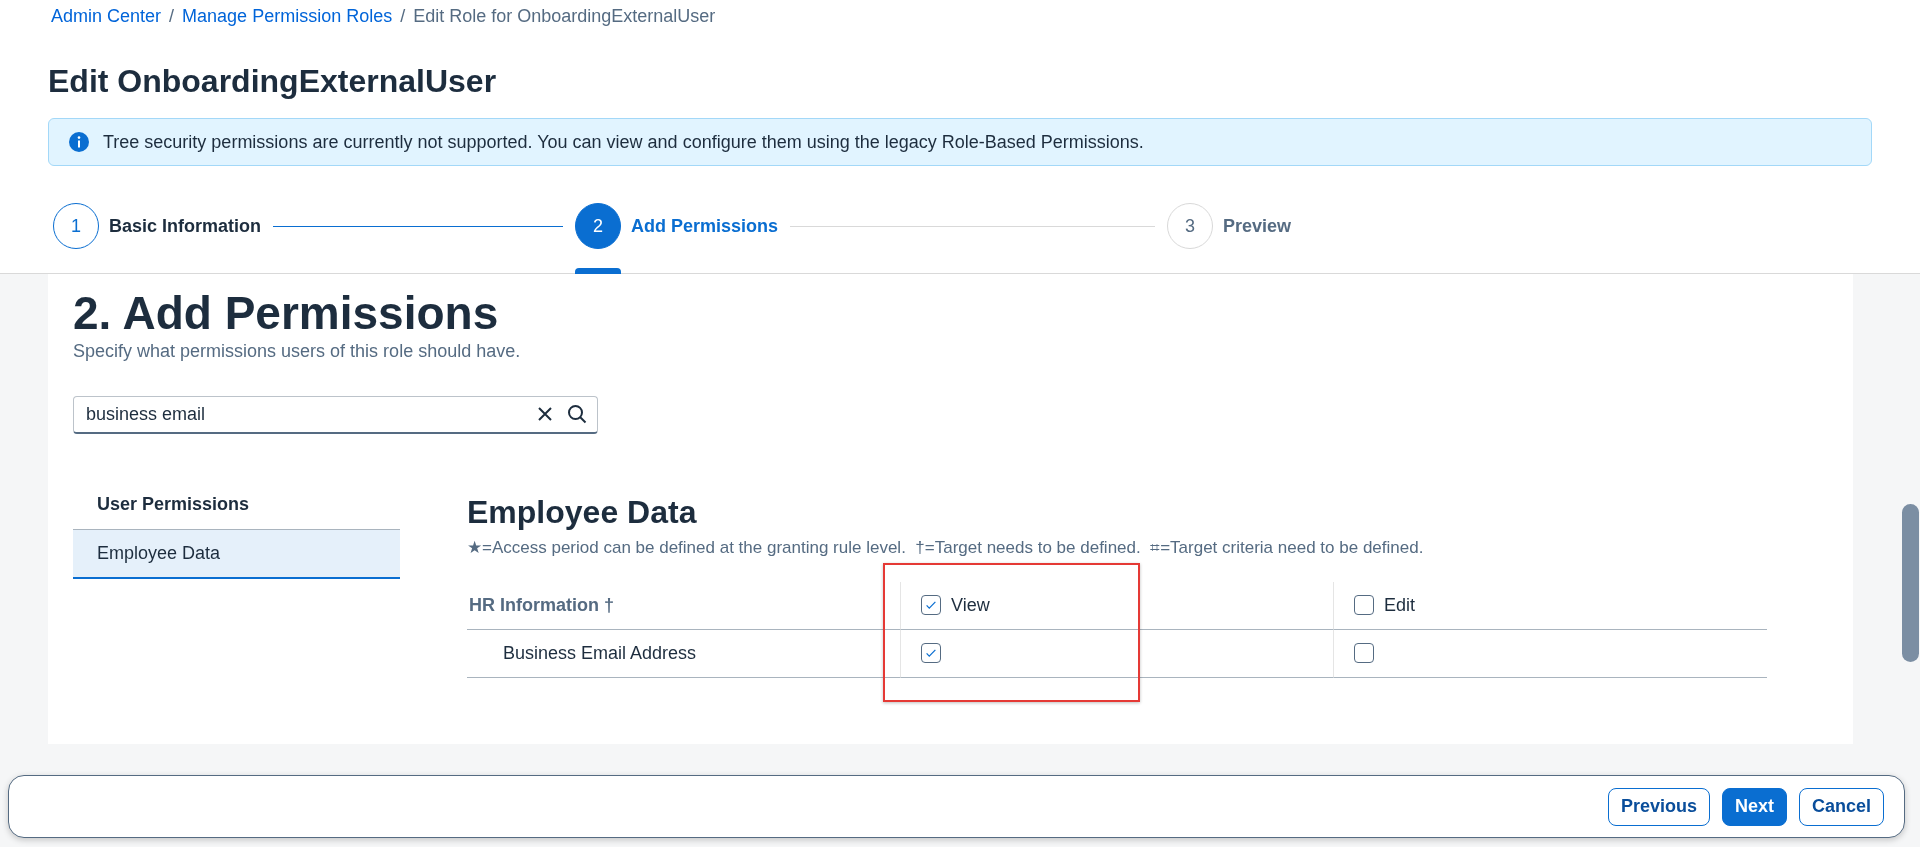  What do you see at coordinates (303, 414) in the screenshot?
I see `search-input: business email` at bounding box center [303, 414].